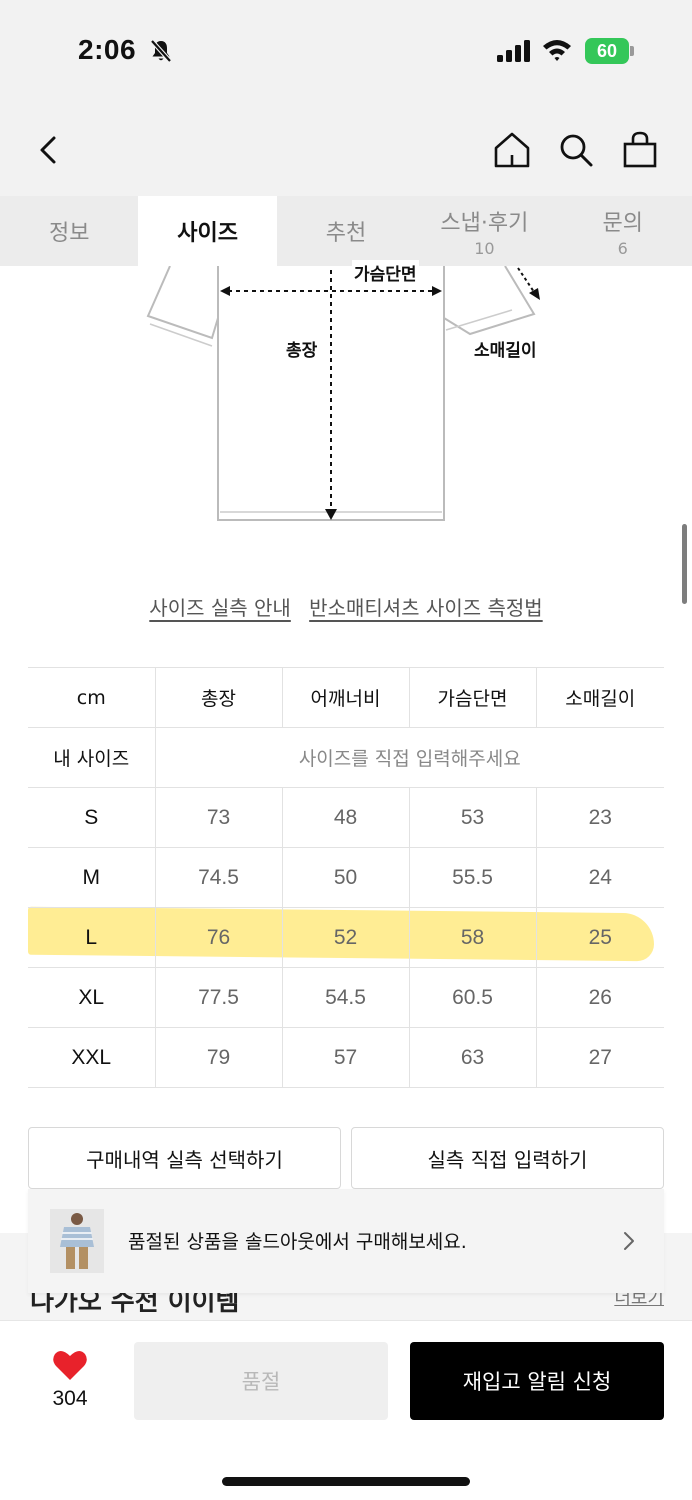  I want to click on status-time: 2:06, so click(107, 49).